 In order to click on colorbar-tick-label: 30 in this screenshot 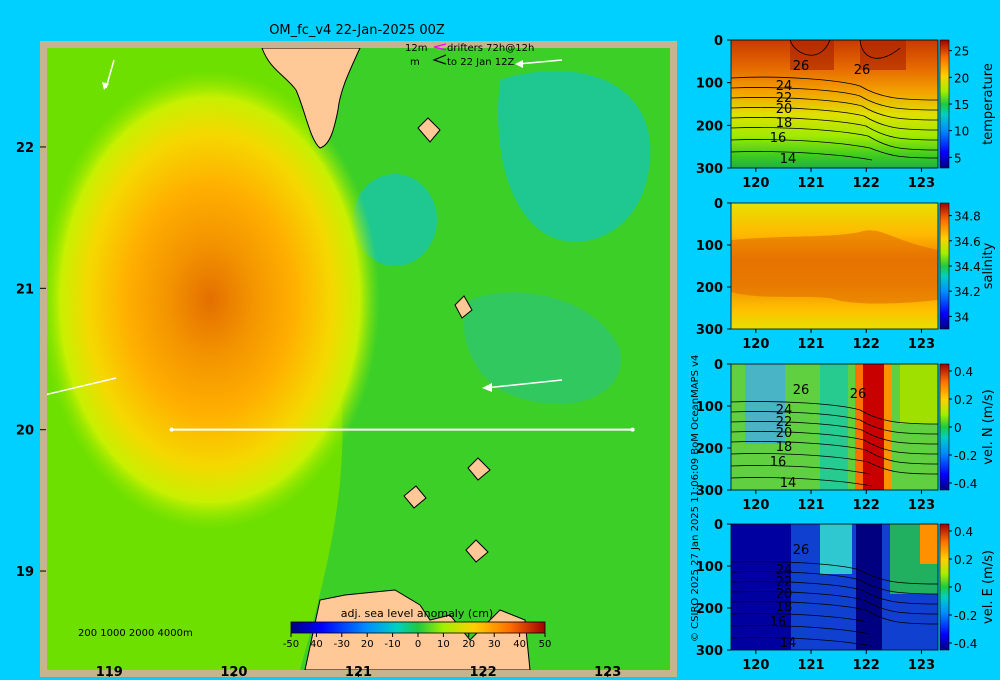, I will do `click(494, 644)`.